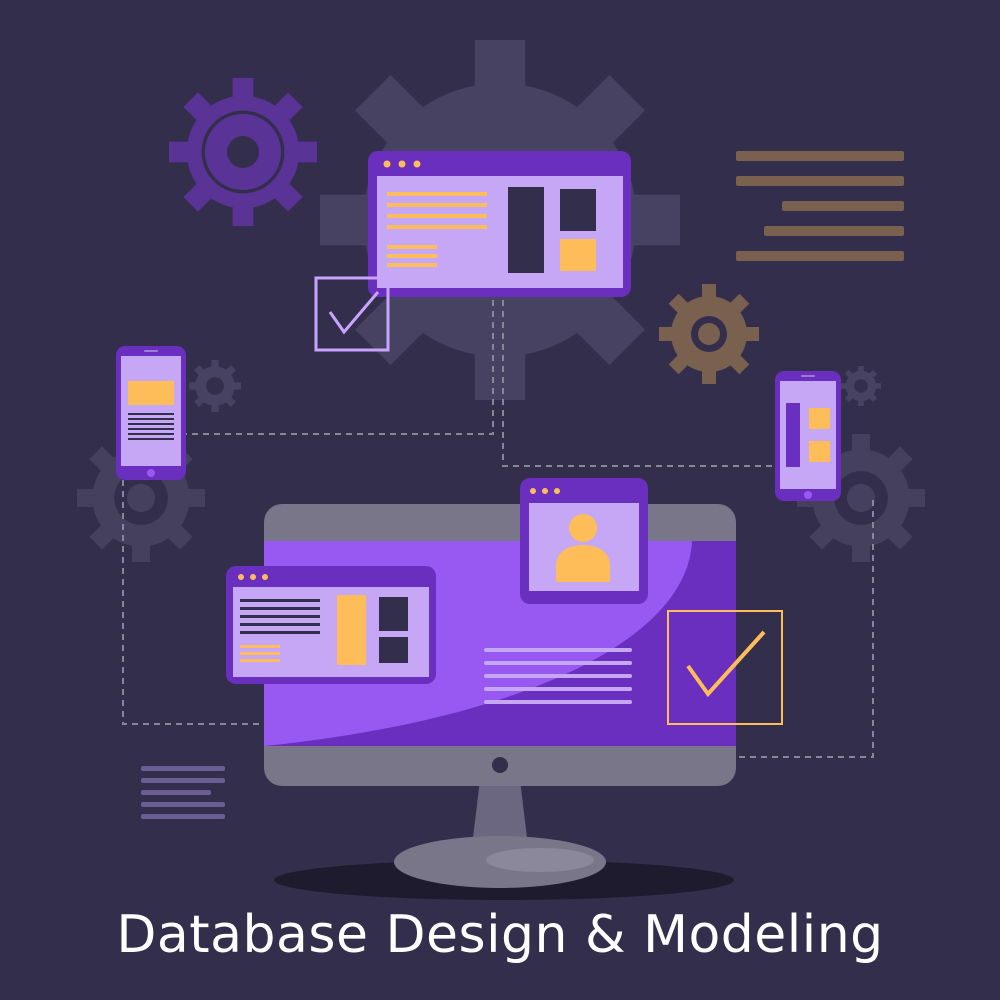  Describe the element at coordinates (808, 436) in the screenshot. I see `phone-right` at that location.